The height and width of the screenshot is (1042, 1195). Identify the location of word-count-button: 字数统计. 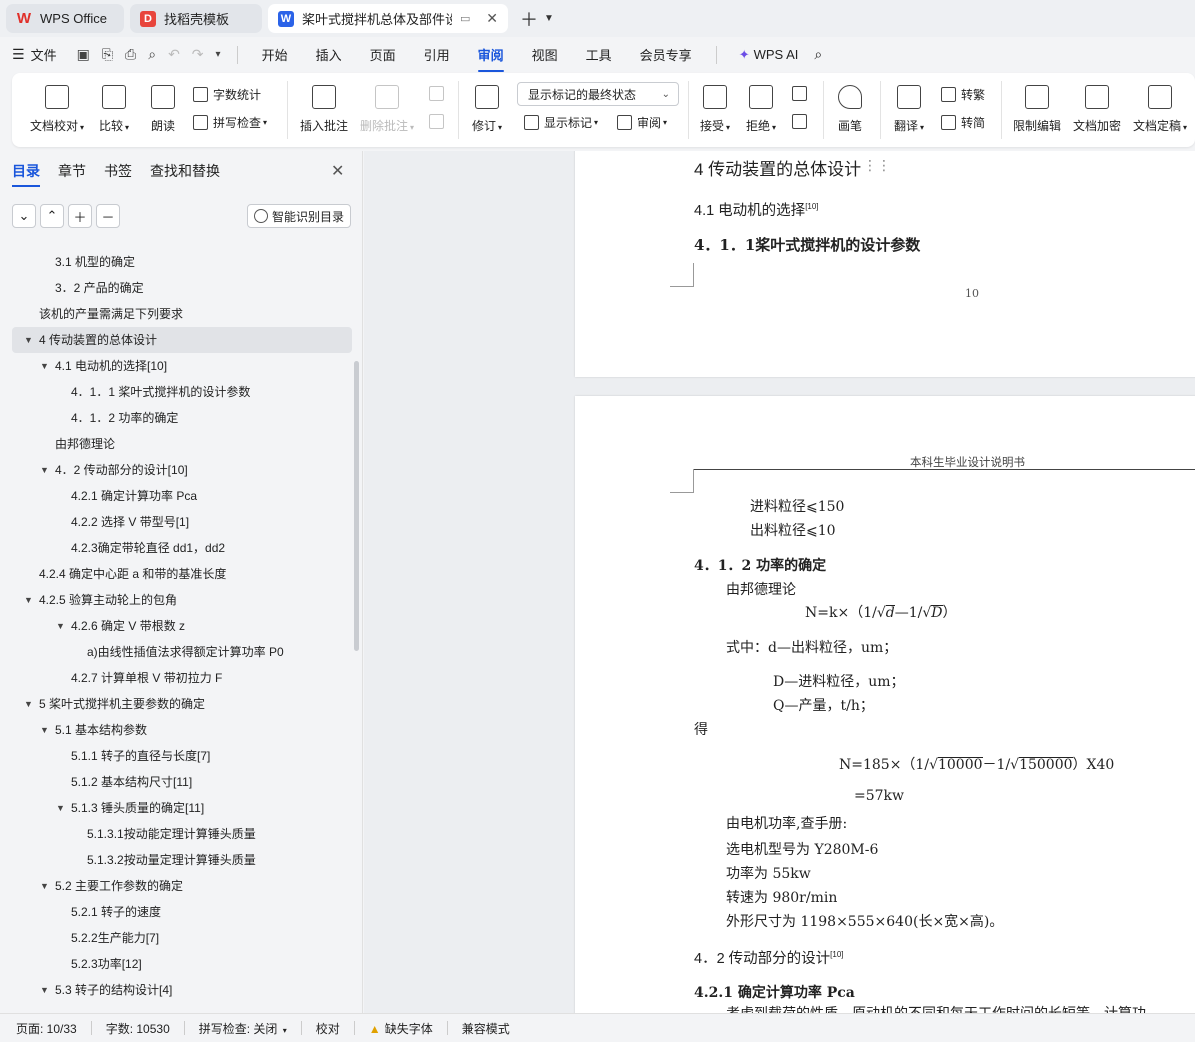
(227, 94).